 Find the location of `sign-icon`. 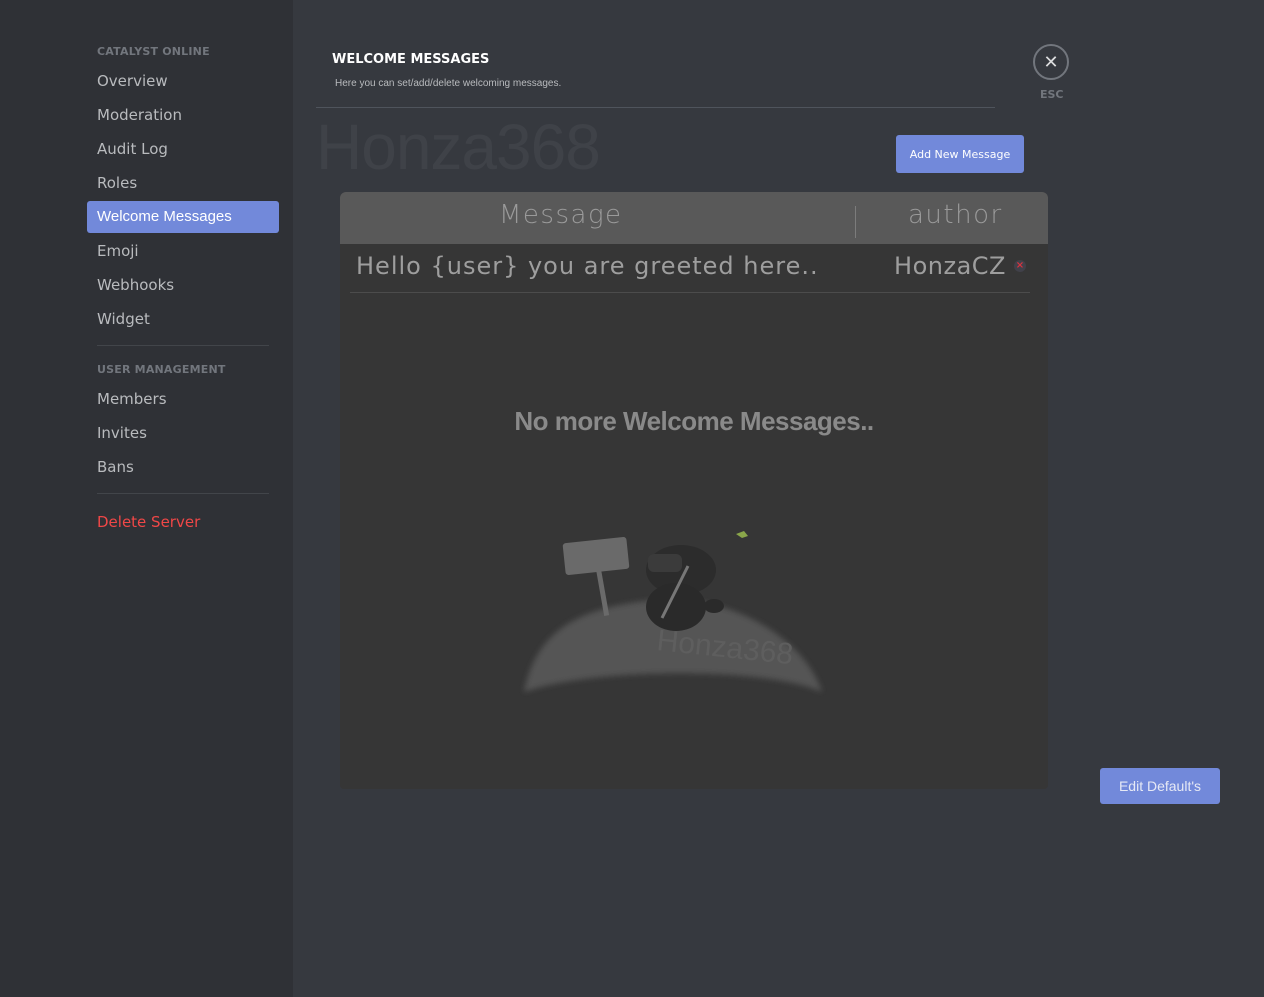

sign-icon is located at coordinates (596, 576).